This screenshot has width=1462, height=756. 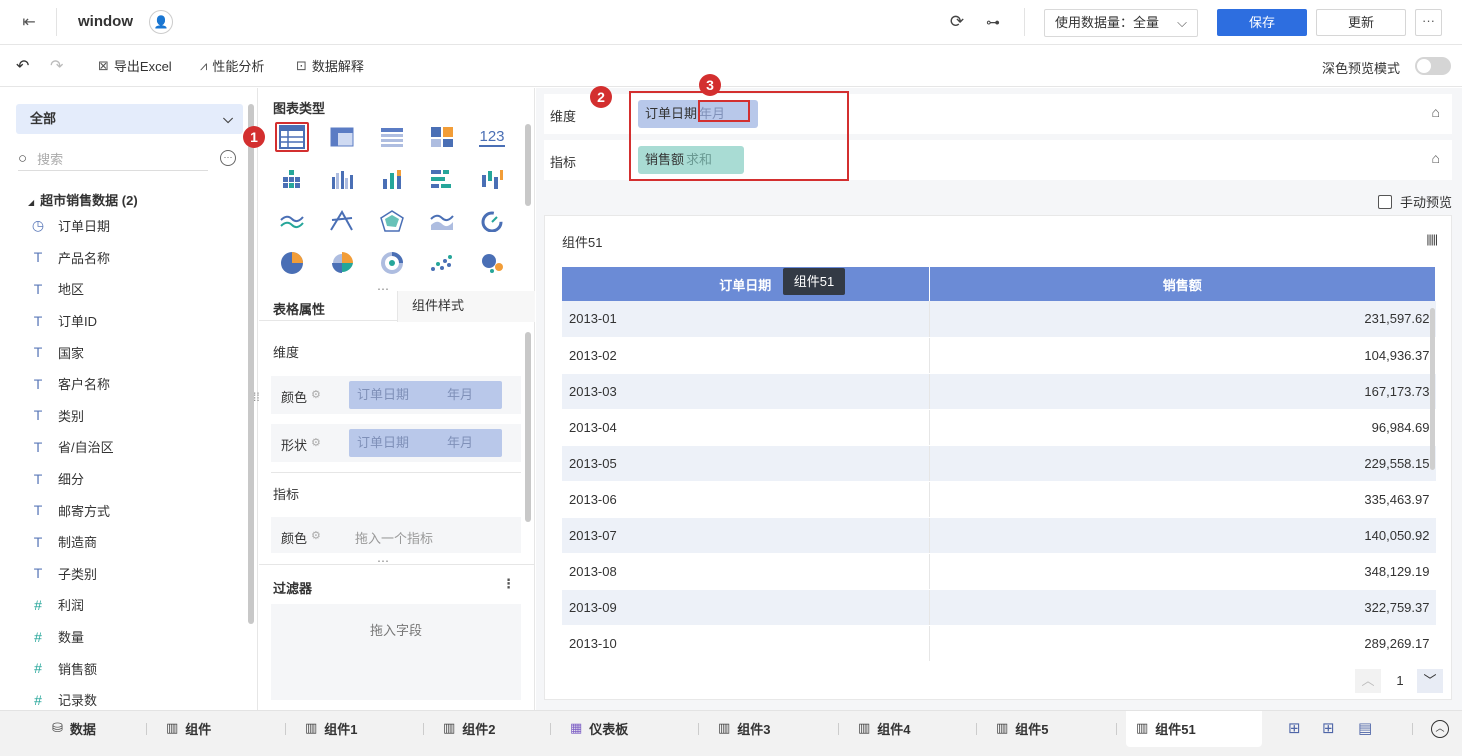 I want to click on range-bar-icon, so click(x=492, y=179).